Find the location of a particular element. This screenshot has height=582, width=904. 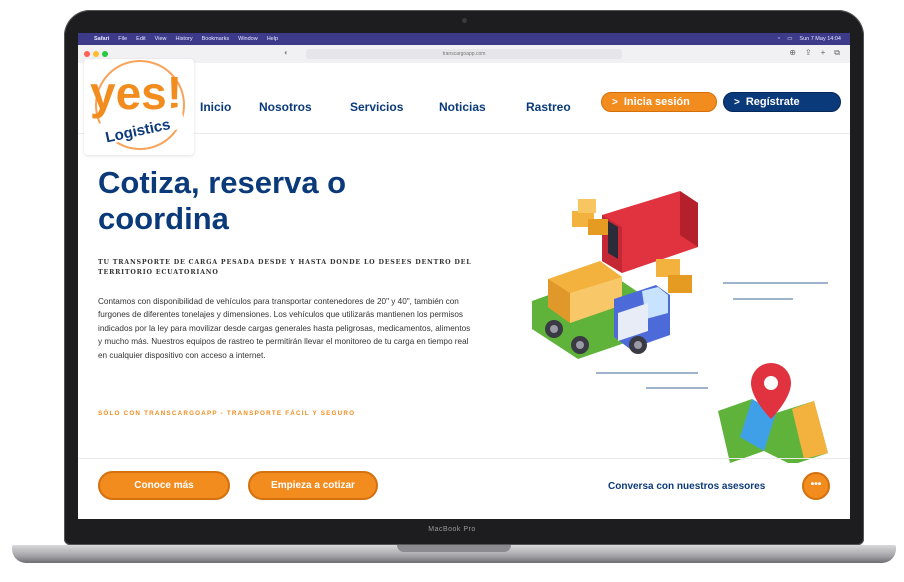

laptop-base is located at coordinates (454, 554).